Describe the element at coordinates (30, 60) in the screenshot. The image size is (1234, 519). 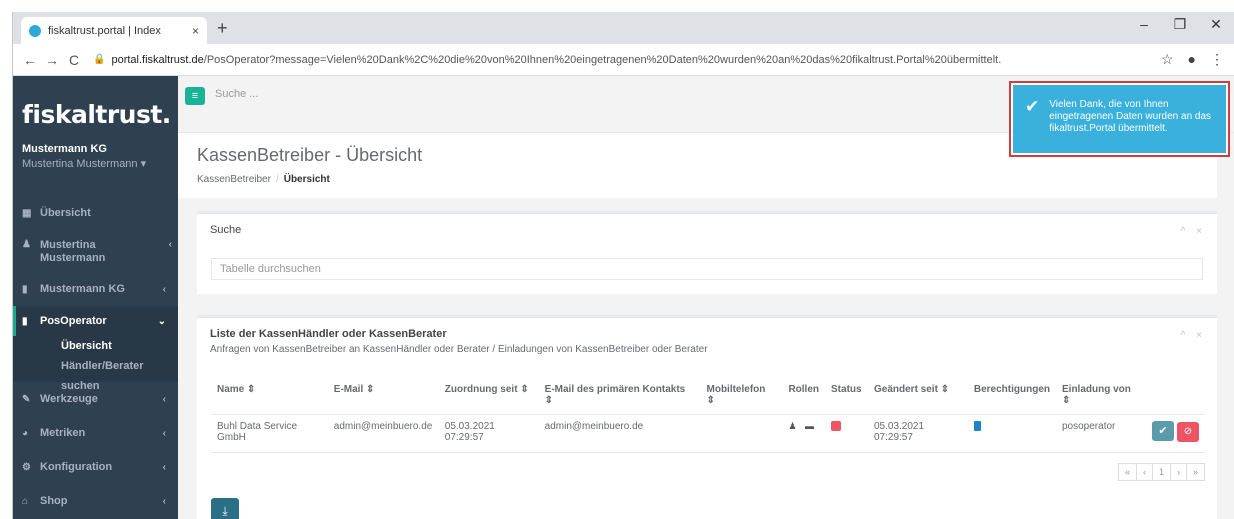
I see `back-icon: ←` at that location.